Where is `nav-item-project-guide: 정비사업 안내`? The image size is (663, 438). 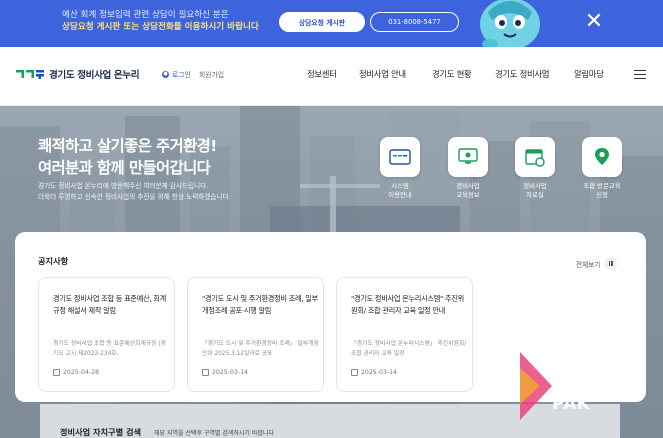
nav-item-project-guide: 정비사업 안내 is located at coordinates (382, 74).